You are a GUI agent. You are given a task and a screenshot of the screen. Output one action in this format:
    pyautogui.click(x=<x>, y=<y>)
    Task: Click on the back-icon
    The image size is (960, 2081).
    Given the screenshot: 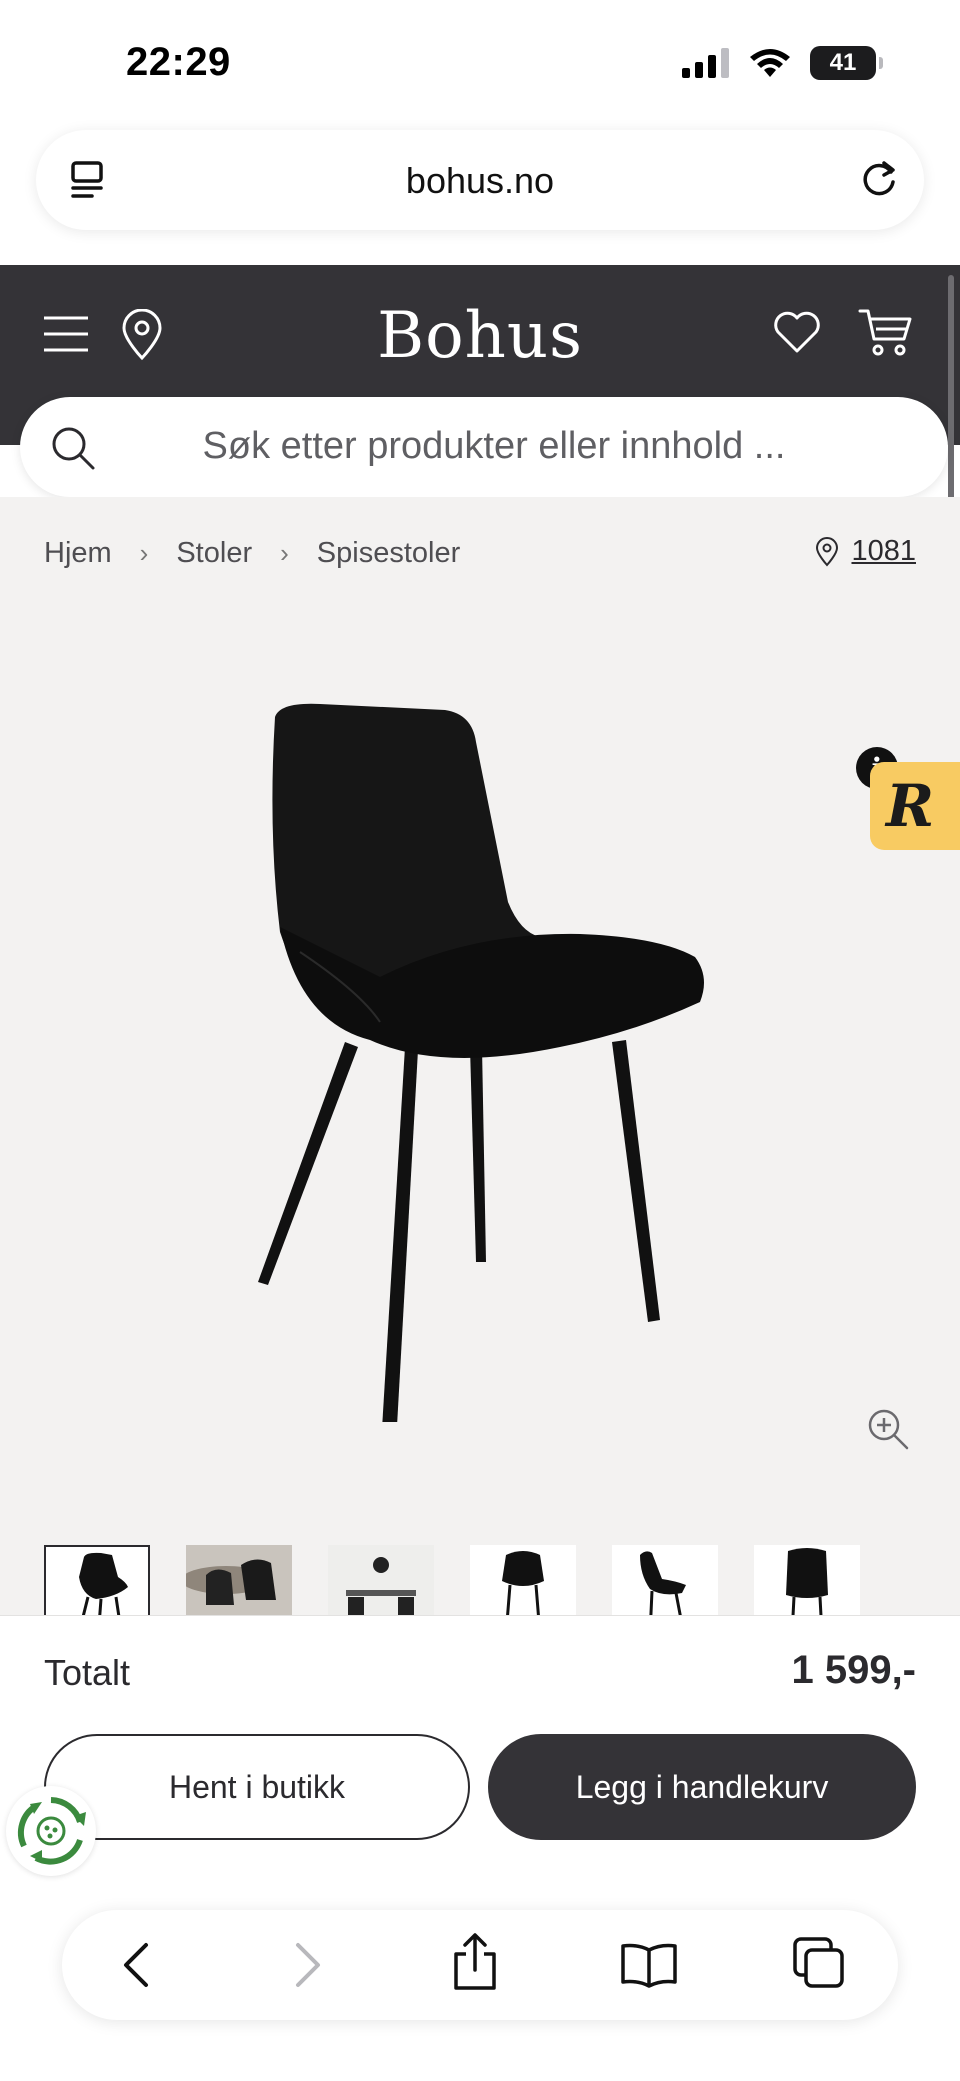 What is the action you would take?
    pyautogui.click(x=136, y=1965)
    